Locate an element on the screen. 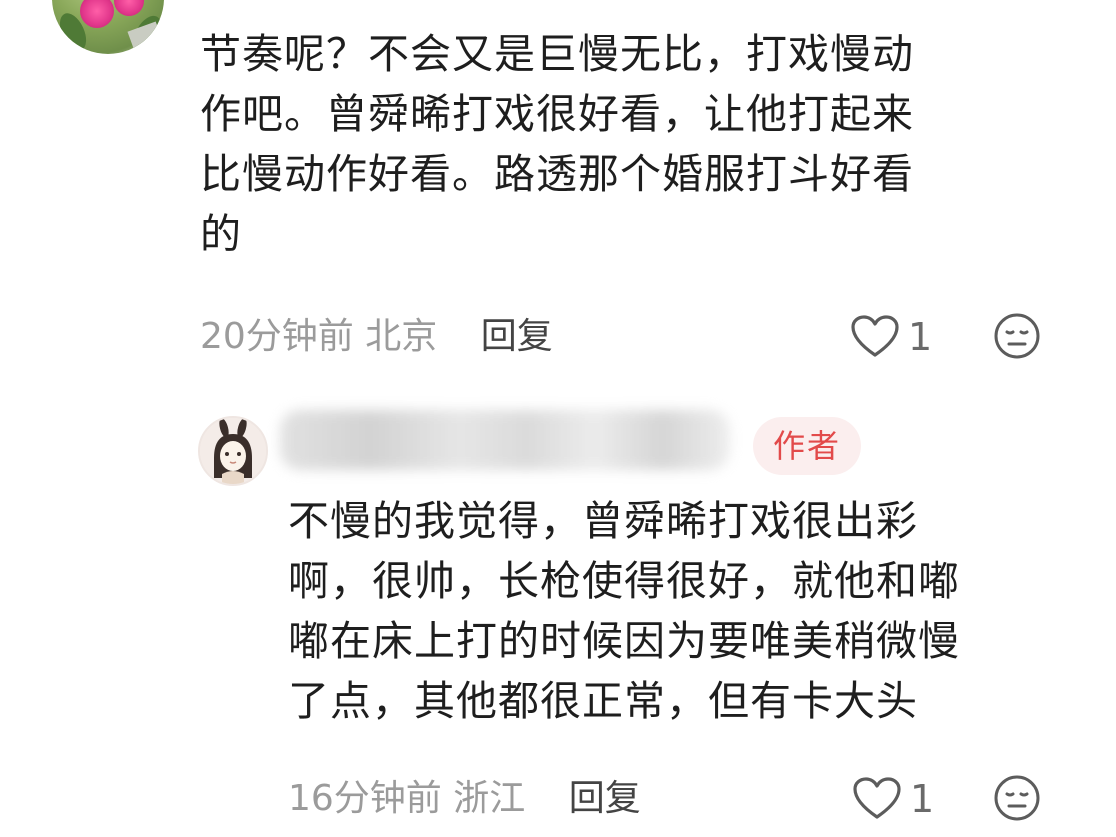 Image resolution: width=1116 pixels, height=837 pixels. avatar-illustration is located at coordinates (233, 451).